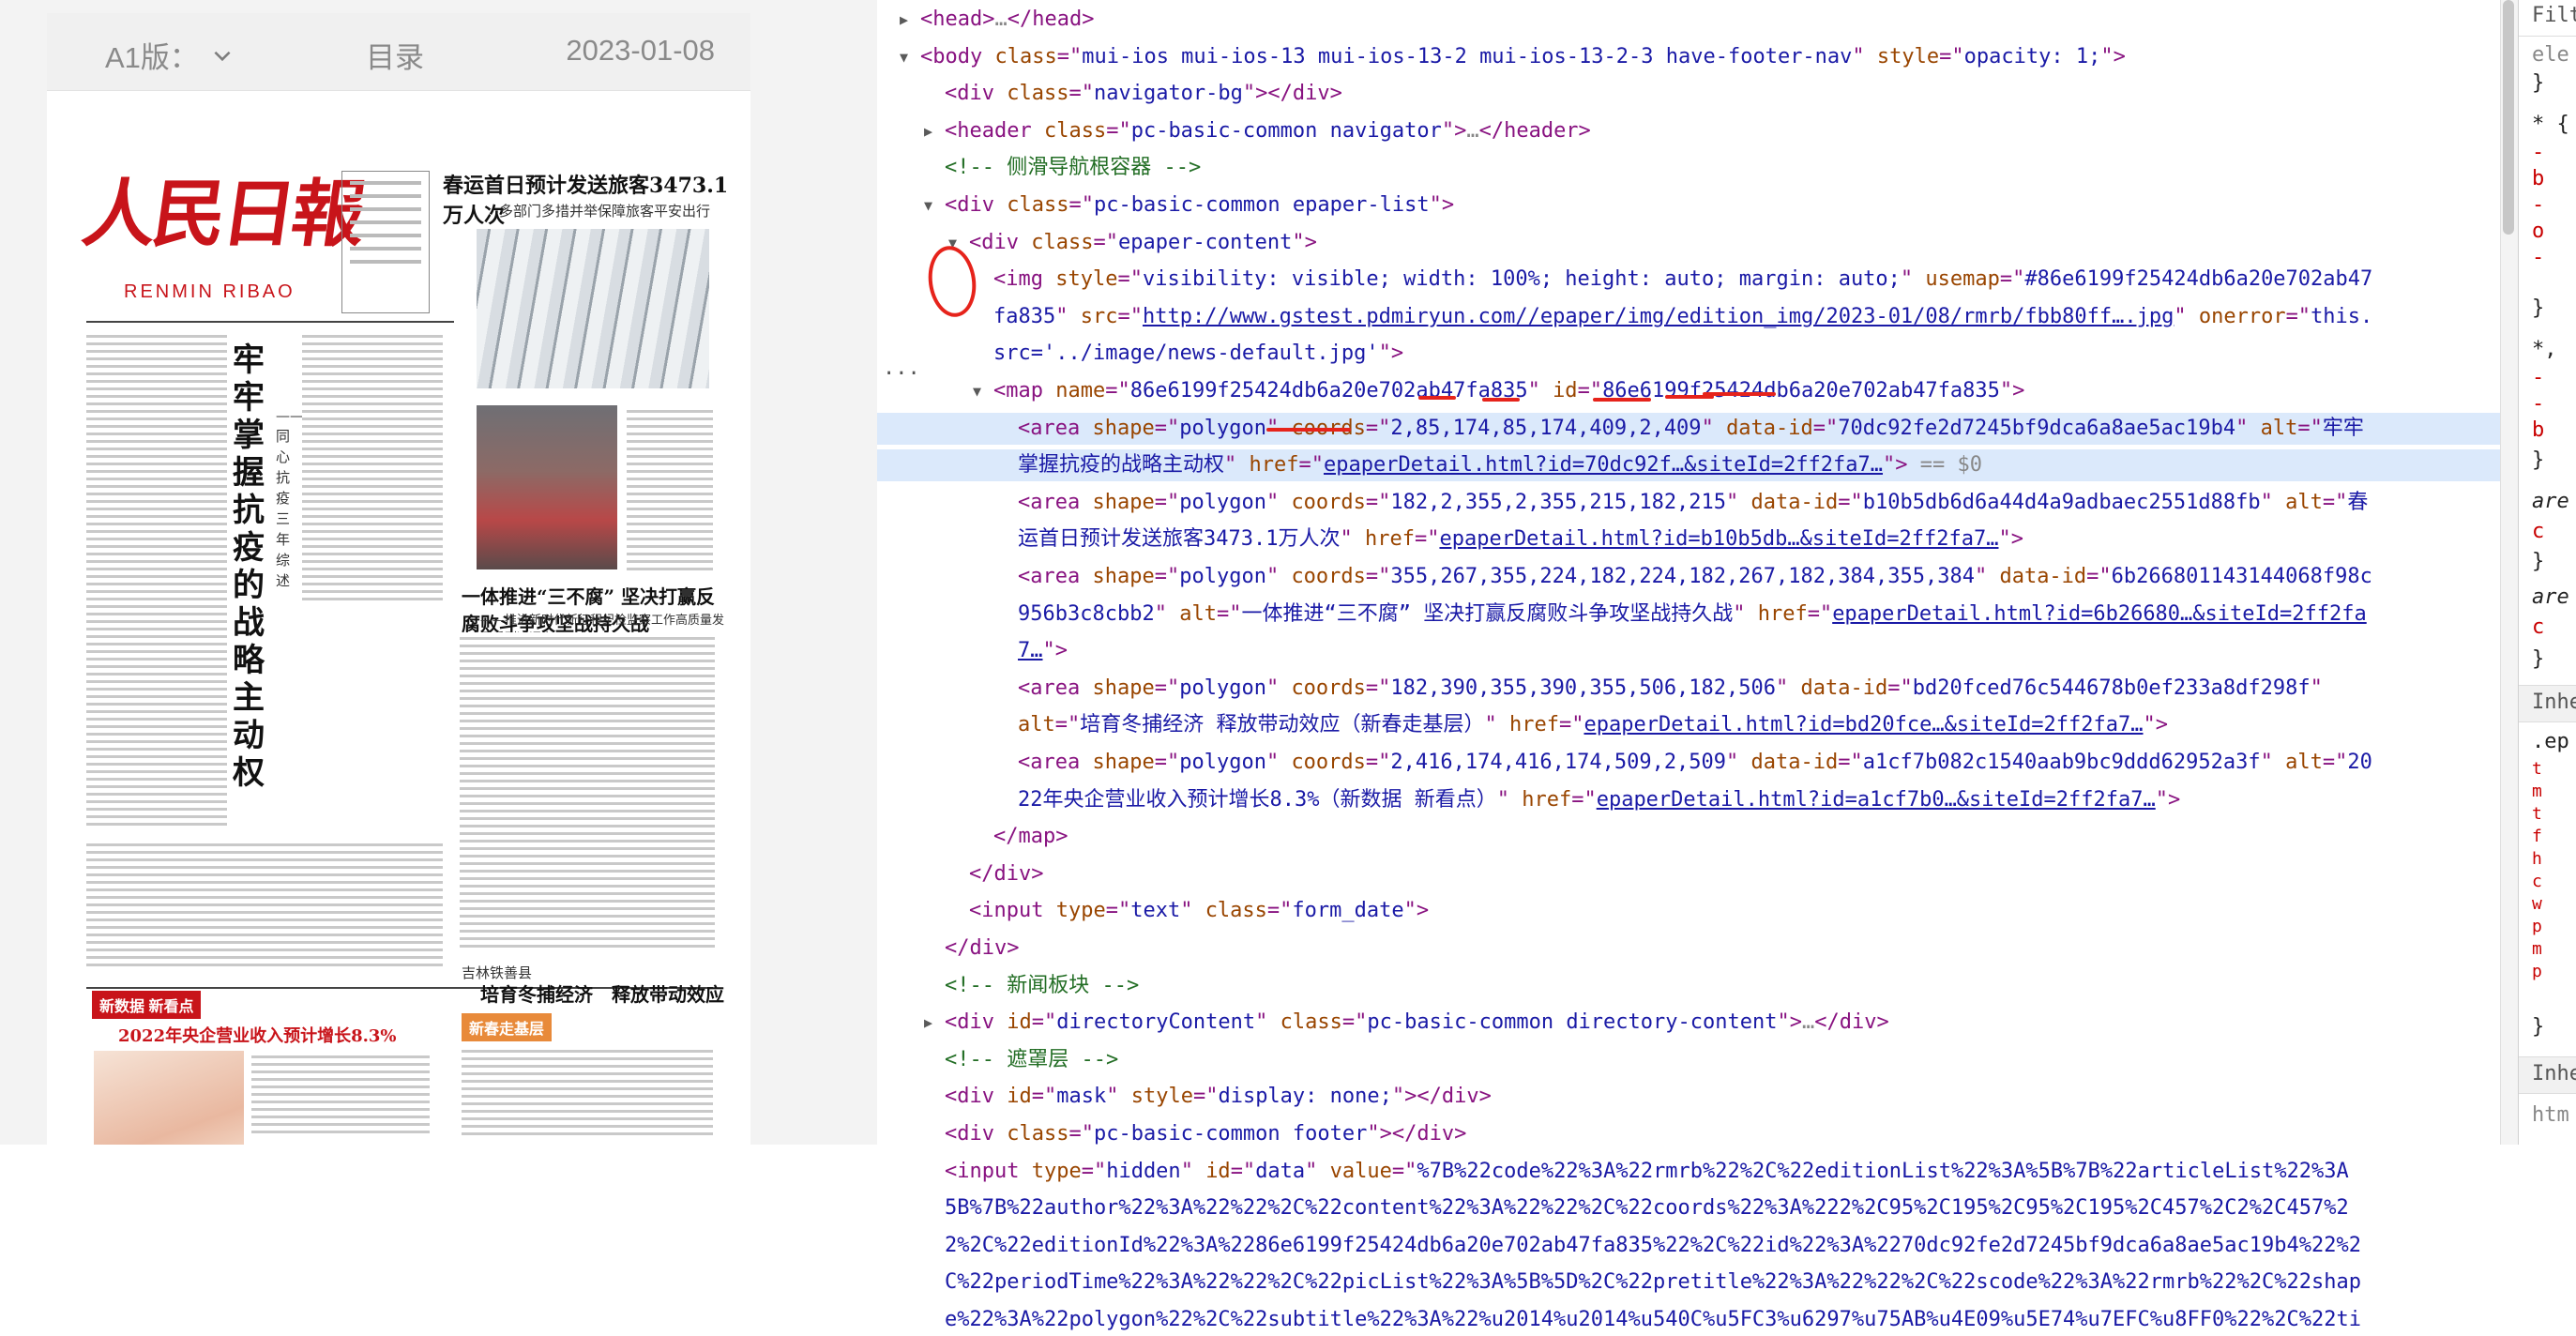  What do you see at coordinates (1688, 94) in the screenshot?
I see `dom-node-row: <div class="navigator-bg"></div>` at bounding box center [1688, 94].